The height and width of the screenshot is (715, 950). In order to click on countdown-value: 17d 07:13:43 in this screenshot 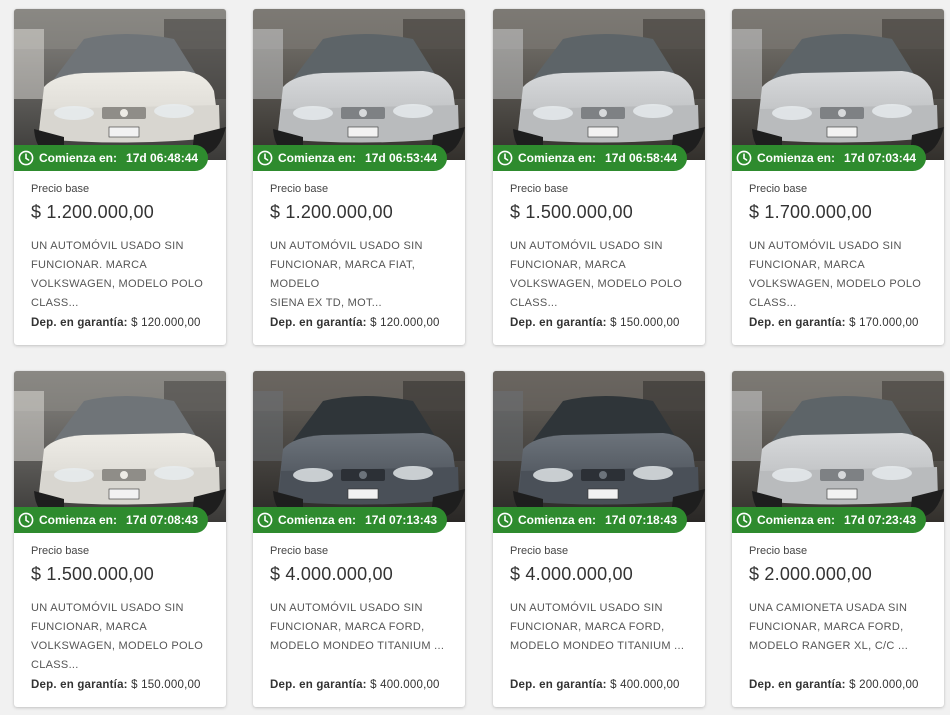, I will do `click(401, 520)`.